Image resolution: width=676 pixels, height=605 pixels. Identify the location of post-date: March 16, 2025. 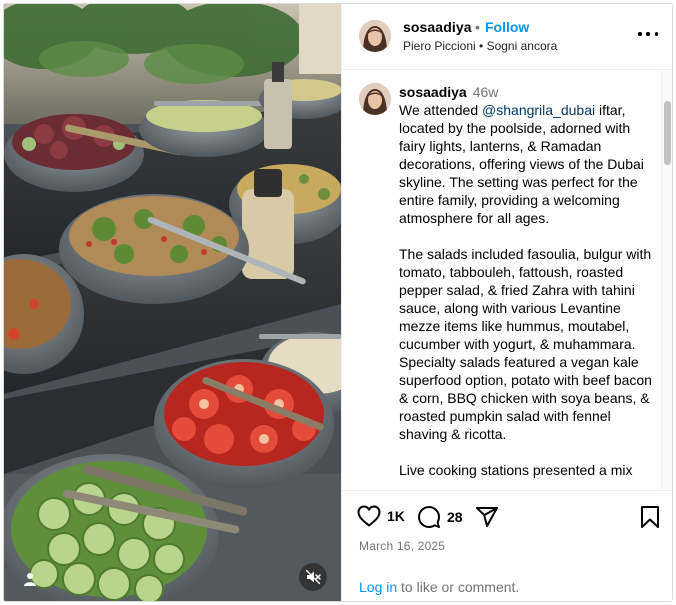
(402, 546).